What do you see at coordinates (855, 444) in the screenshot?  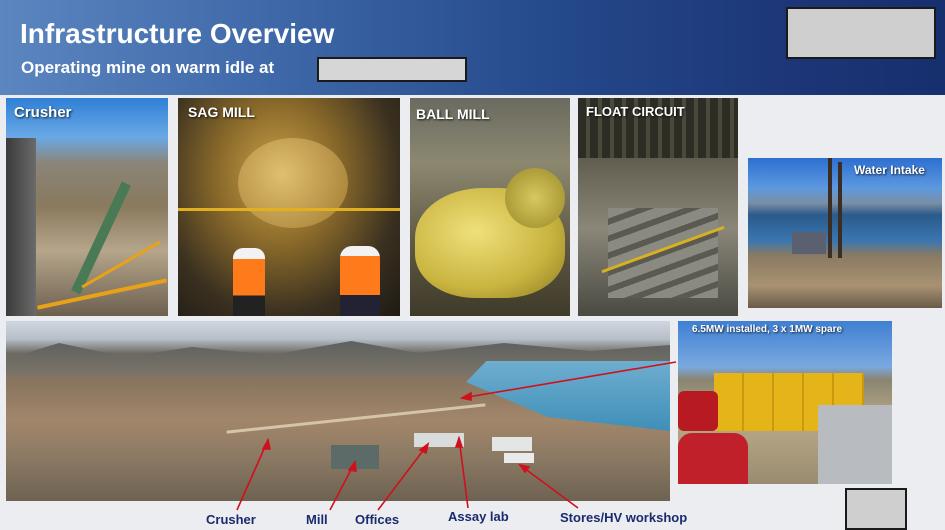 I see `container` at bounding box center [855, 444].